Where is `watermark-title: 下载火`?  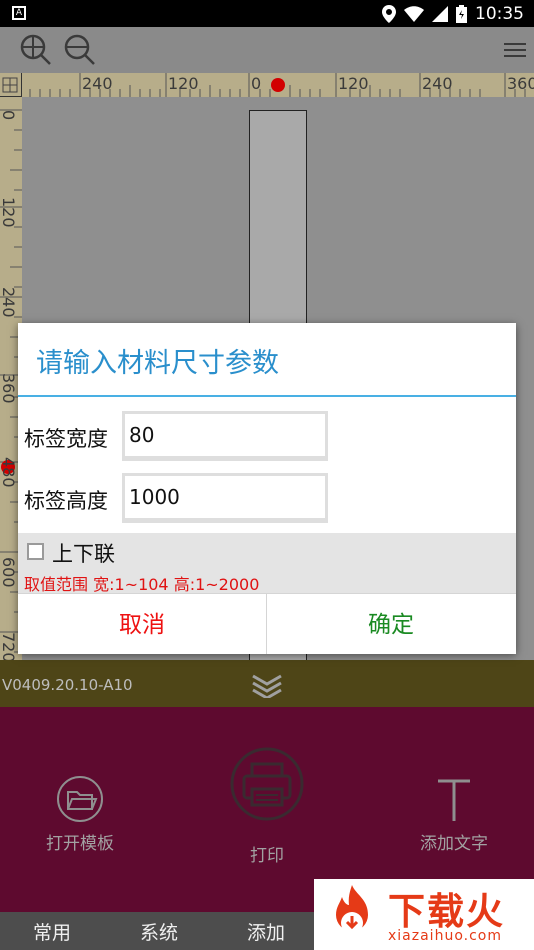 watermark-title: 下载火 is located at coordinates (446, 911).